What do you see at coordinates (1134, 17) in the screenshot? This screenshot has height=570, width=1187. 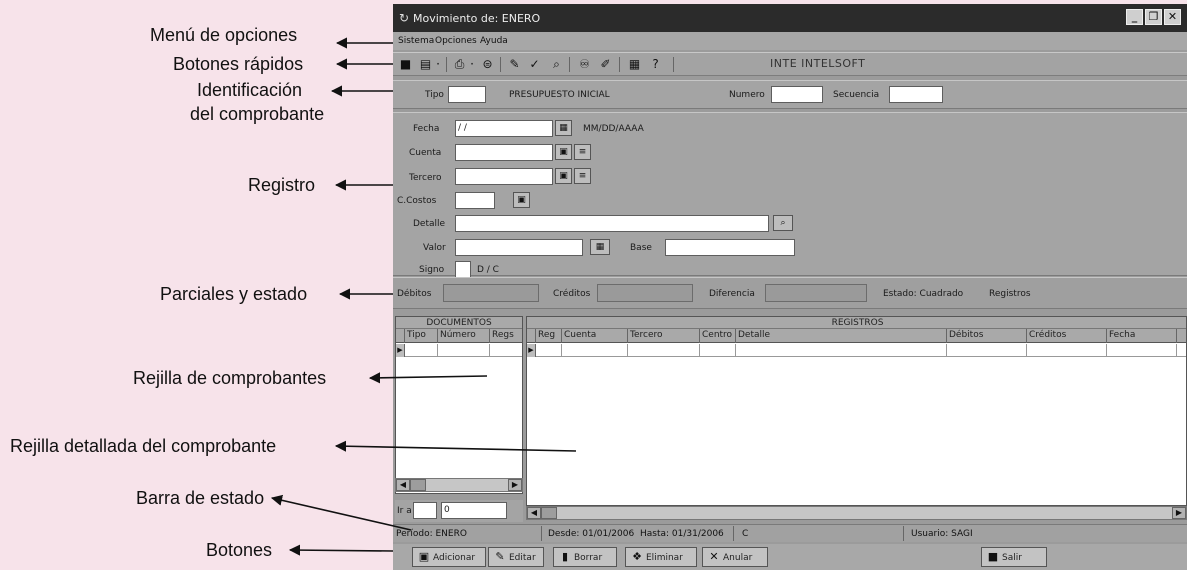 I see `minimize-button: _` at bounding box center [1134, 17].